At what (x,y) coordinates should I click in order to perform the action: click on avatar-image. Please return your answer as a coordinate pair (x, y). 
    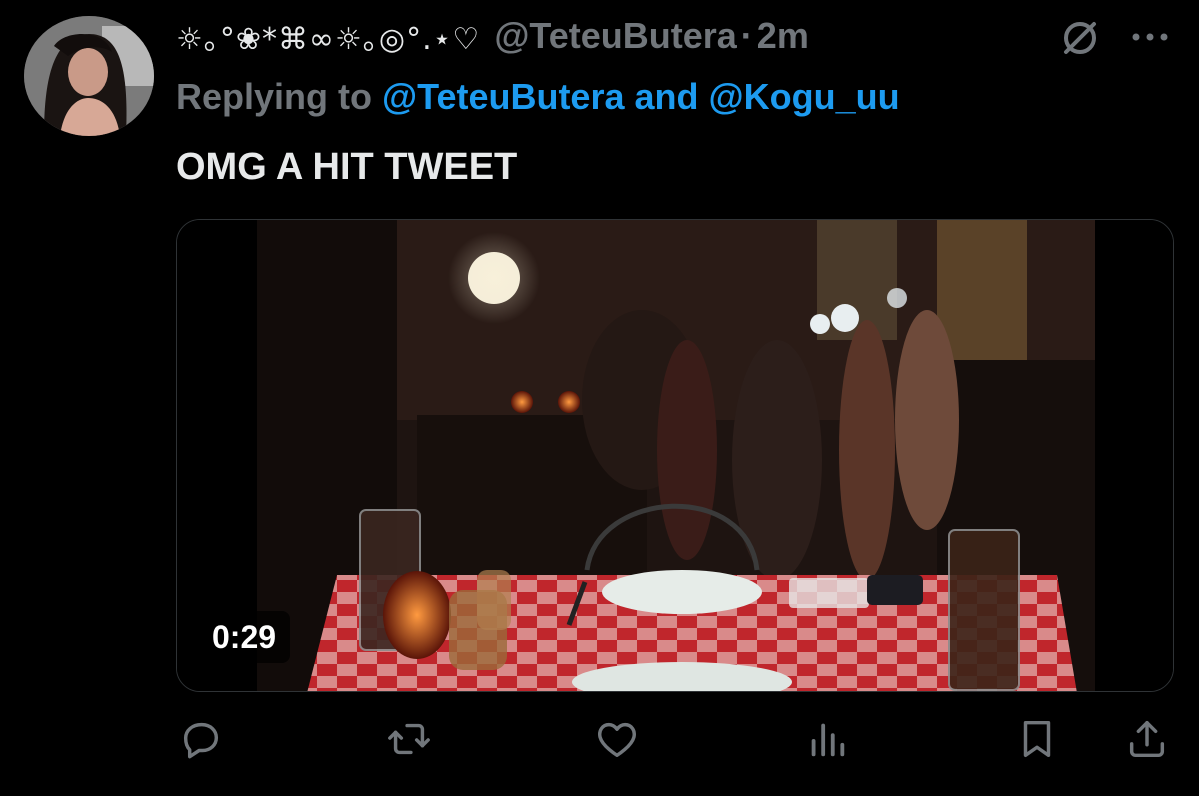
    Looking at the image, I should click on (89, 76).